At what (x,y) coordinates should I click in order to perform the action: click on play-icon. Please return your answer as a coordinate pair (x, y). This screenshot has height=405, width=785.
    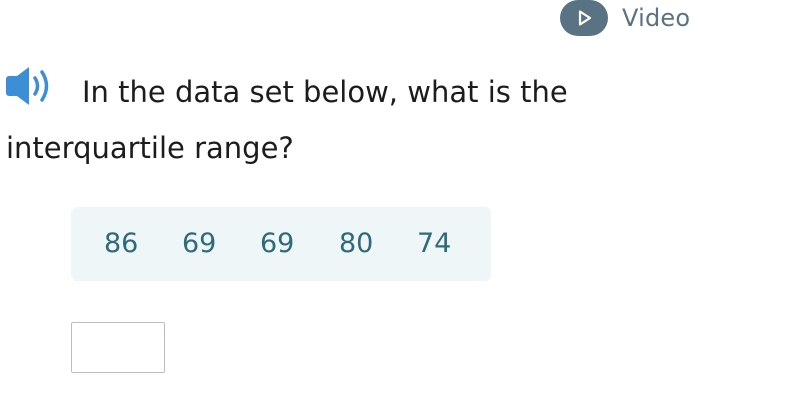
    Looking at the image, I should click on (584, 18).